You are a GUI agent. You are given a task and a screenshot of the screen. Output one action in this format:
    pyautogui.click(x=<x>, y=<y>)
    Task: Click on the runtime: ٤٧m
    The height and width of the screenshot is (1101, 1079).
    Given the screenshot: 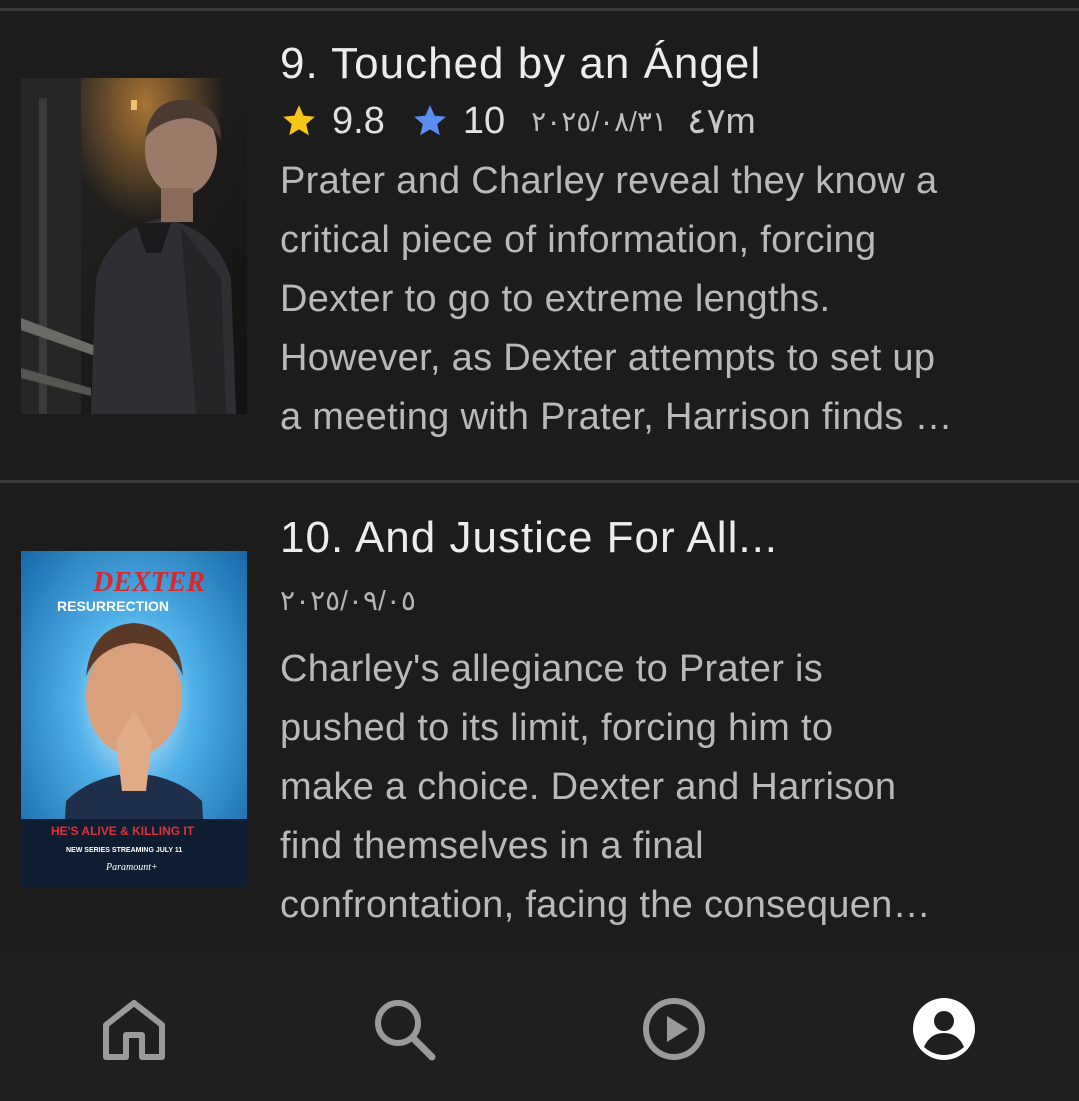 What is the action you would take?
    pyautogui.click(x=721, y=120)
    